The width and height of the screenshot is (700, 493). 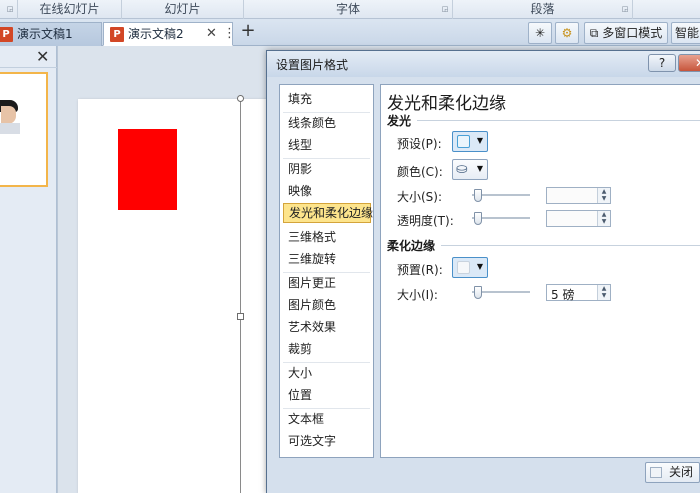 What do you see at coordinates (42, 56) in the screenshot?
I see `close-pane-icon: ✕` at bounding box center [42, 56].